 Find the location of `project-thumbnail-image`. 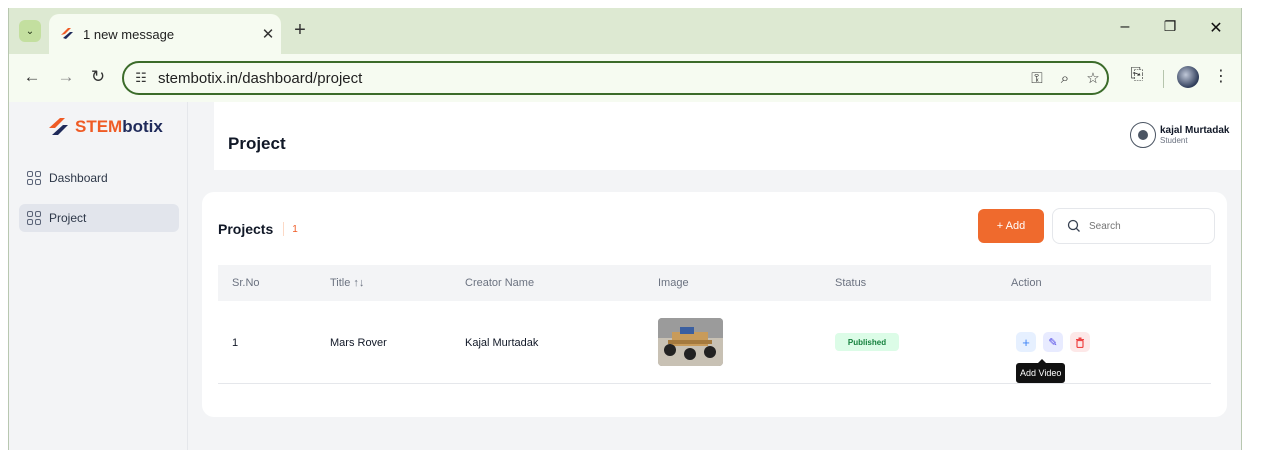

project-thumbnail-image is located at coordinates (690, 342).